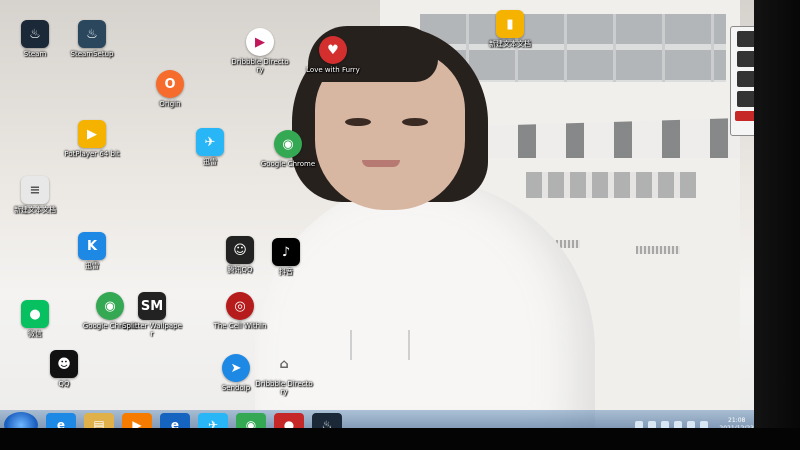  What do you see at coordinates (210, 142) in the screenshot?
I see `feishu-icon: ✈` at bounding box center [210, 142].